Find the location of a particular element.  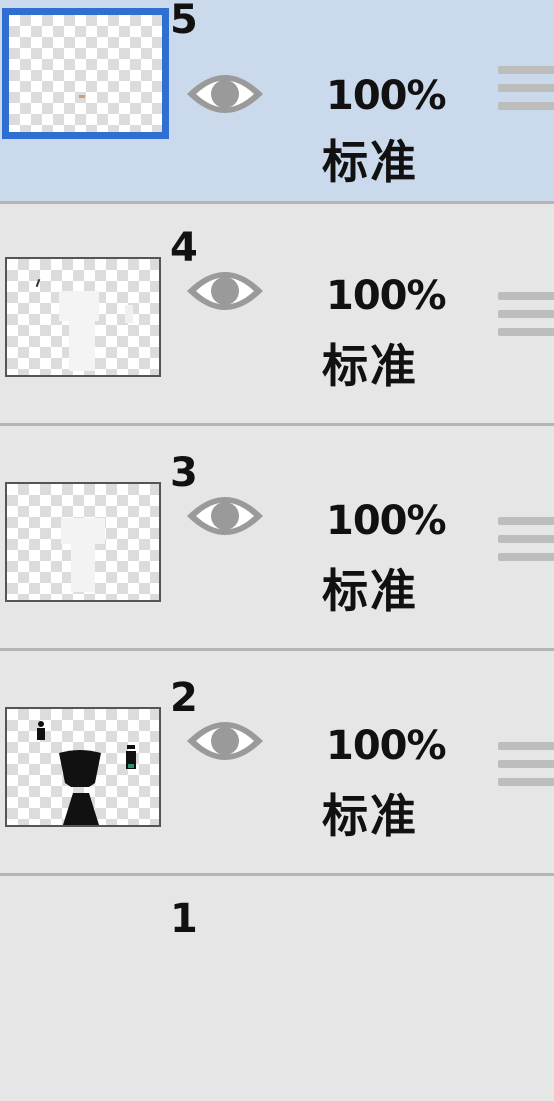

thumbnail-mark is located at coordinates (38, 283).